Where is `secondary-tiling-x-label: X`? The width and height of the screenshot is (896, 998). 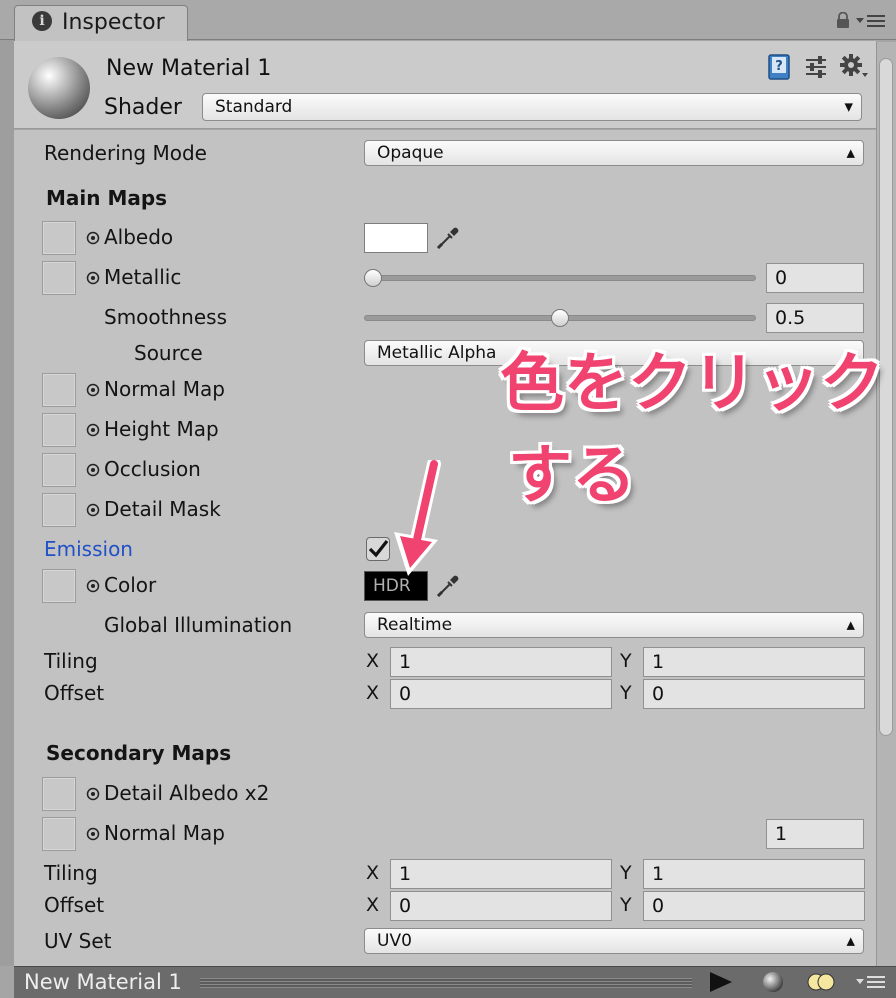
secondary-tiling-x-label: X is located at coordinates (373, 873).